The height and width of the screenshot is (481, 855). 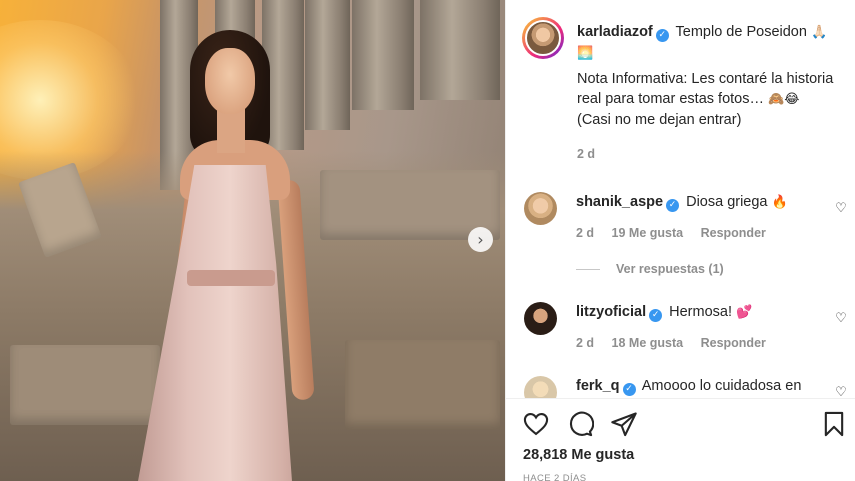 I want to click on view-replies-label: Ver respuestas (1), so click(x=670, y=269).